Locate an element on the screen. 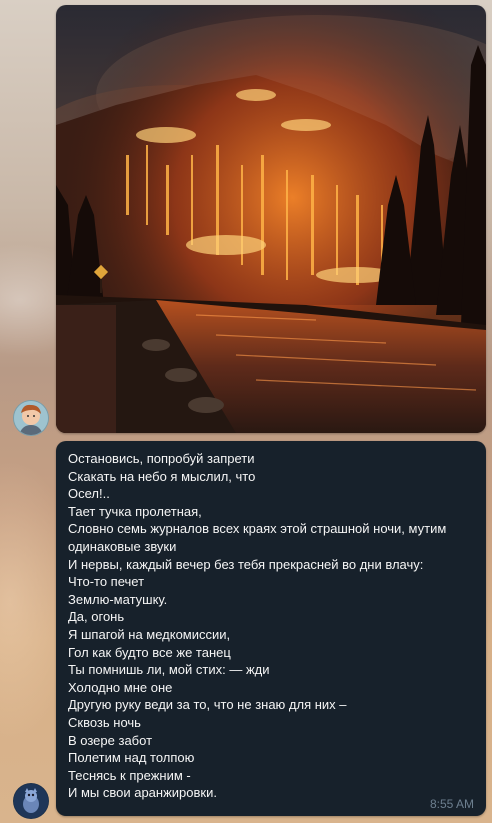 The width and height of the screenshot is (492, 823). message-line: Тает тучка пролетная, is located at coordinates (135, 511).